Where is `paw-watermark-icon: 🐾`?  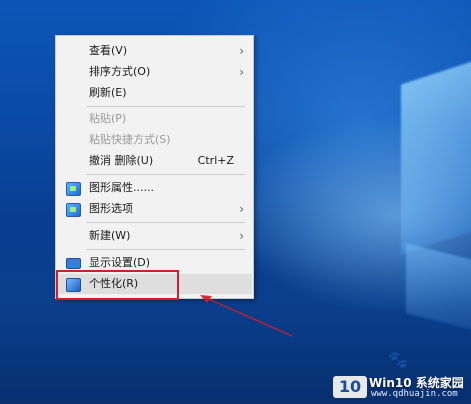 paw-watermark-icon: 🐾 is located at coordinates (398, 359).